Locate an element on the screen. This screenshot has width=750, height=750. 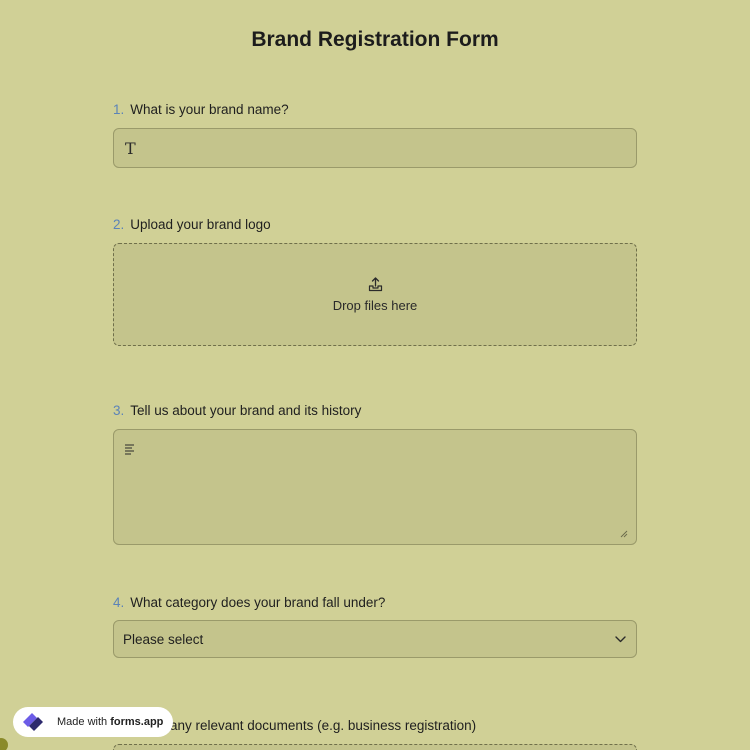
chevron-down-icon is located at coordinates (620, 638).